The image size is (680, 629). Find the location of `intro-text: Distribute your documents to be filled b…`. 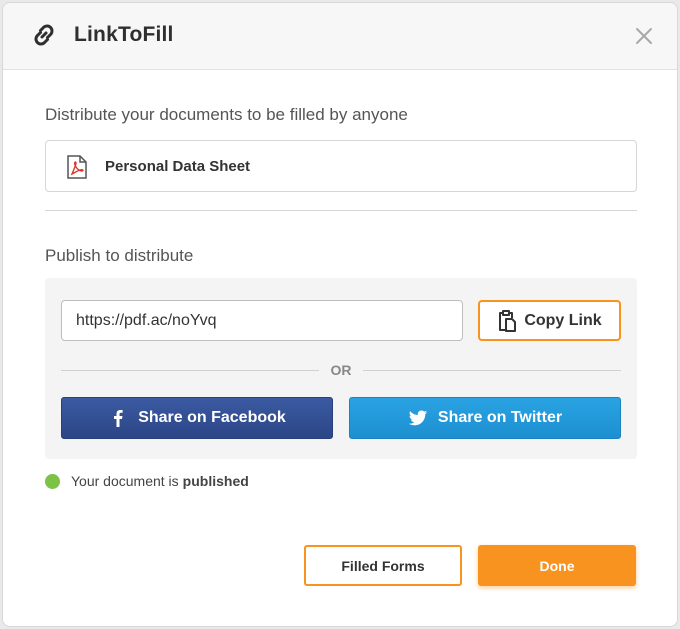

intro-text: Distribute your documents to be filled b… is located at coordinates (226, 114).